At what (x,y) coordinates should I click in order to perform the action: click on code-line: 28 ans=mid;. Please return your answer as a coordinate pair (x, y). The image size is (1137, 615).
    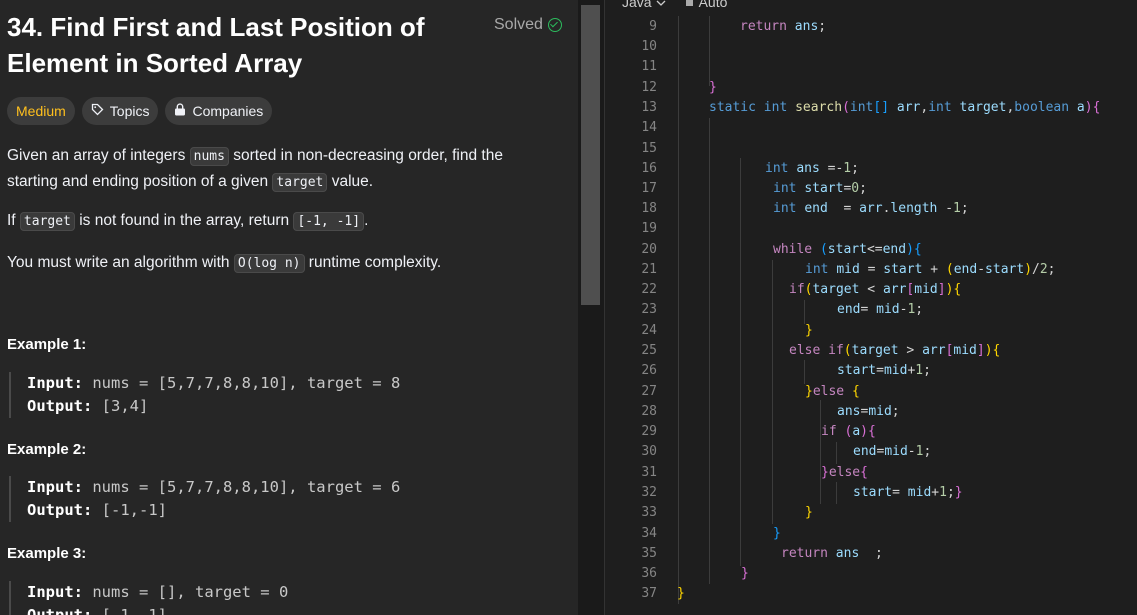
    Looking at the image, I should click on (871, 412).